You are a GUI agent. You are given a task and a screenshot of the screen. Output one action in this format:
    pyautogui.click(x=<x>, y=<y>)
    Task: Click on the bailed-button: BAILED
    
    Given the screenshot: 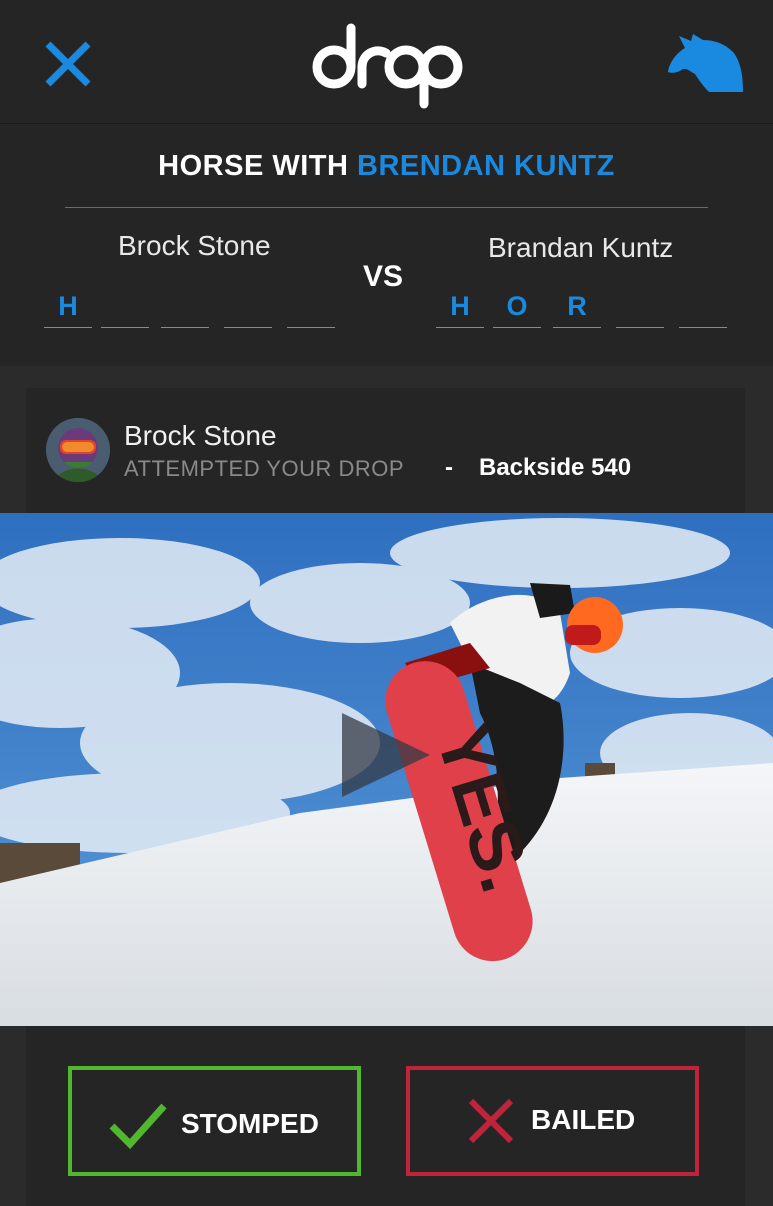 What is the action you would take?
    pyautogui.click(x=552, y=1121)
    